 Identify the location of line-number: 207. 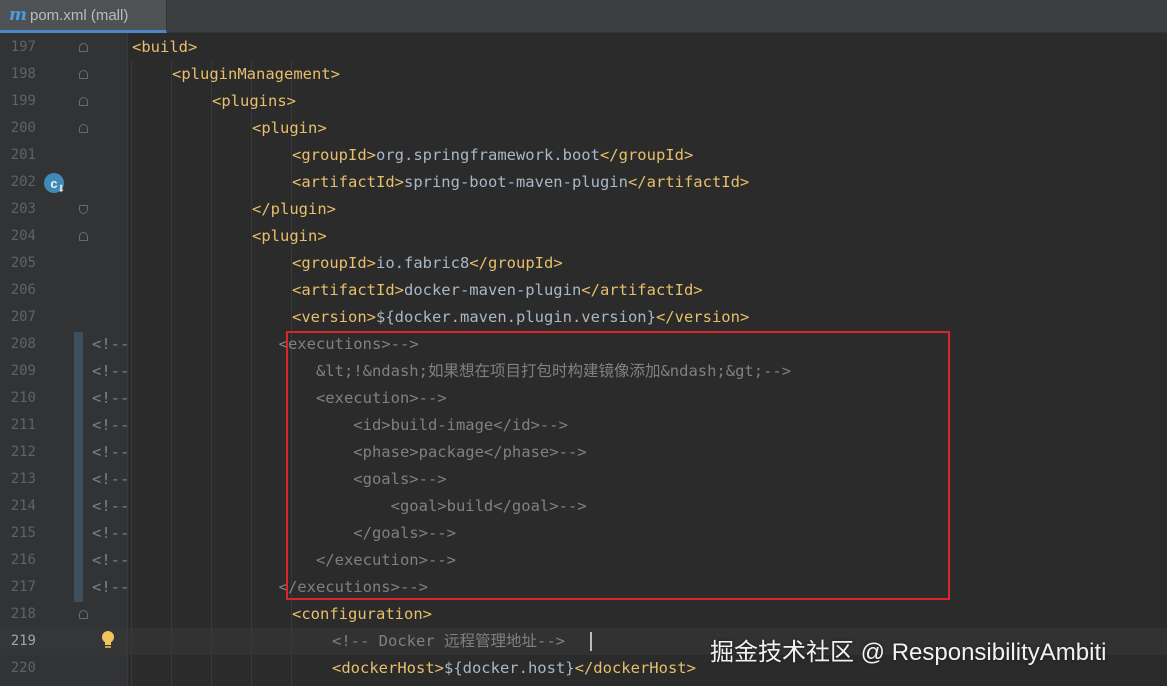
(23, 317).